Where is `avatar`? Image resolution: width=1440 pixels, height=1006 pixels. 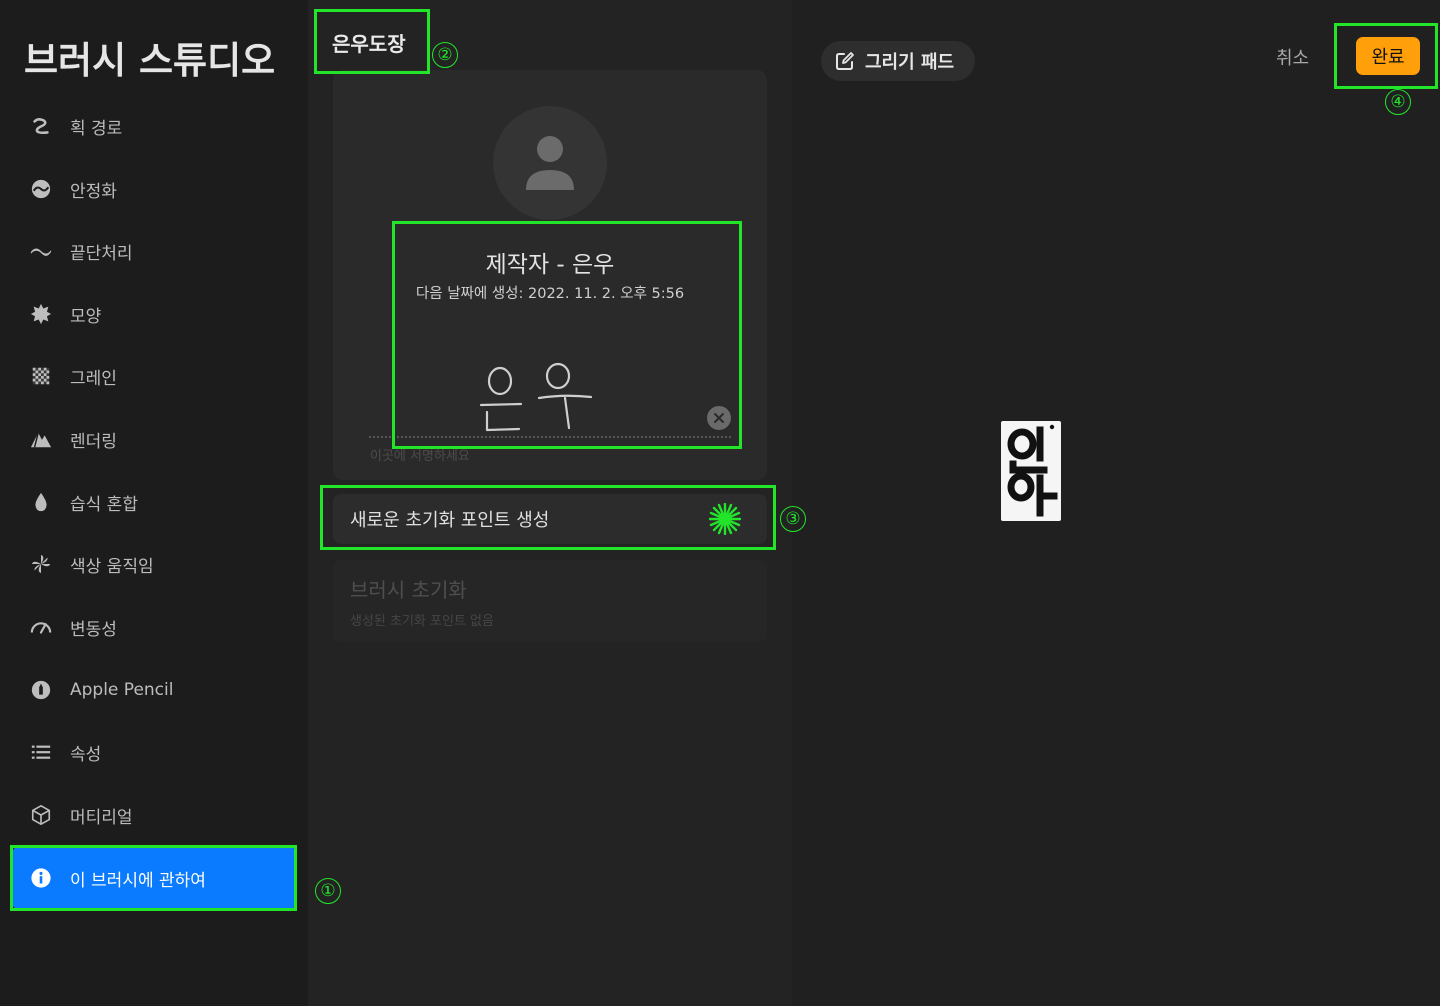 avatar is located at coordinates (550, 163).